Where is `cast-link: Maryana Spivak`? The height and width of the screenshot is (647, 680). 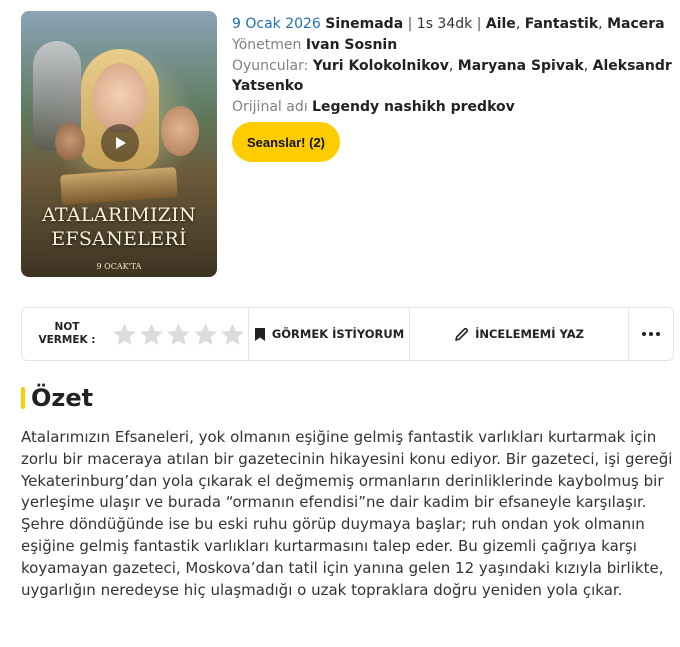 cast-link: Maryana Spivak is located at coordinates (521, 66).